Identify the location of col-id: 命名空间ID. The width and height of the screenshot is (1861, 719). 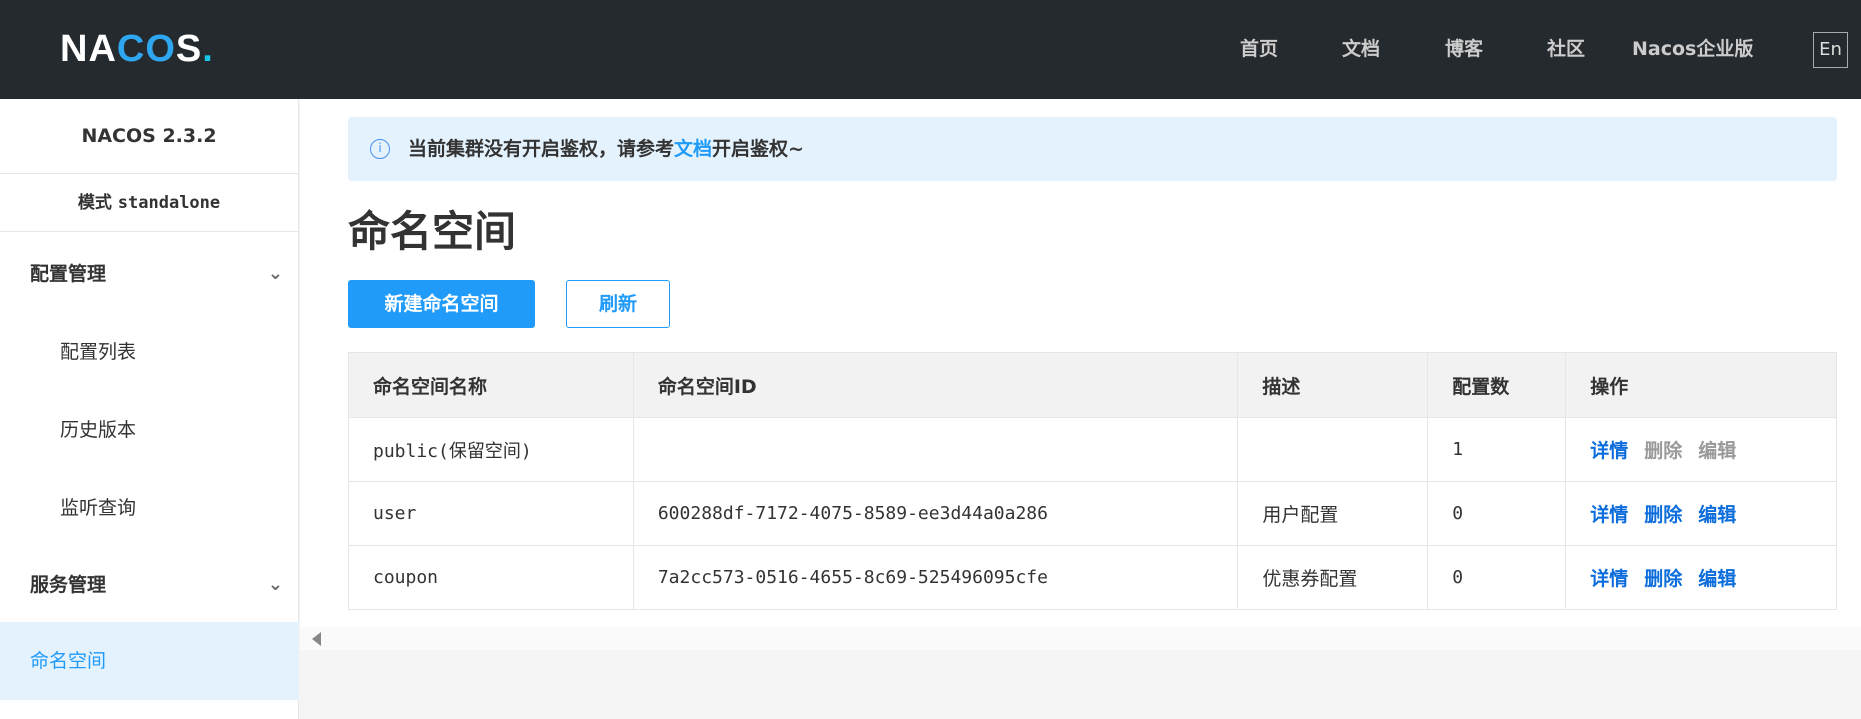
(935, 385).